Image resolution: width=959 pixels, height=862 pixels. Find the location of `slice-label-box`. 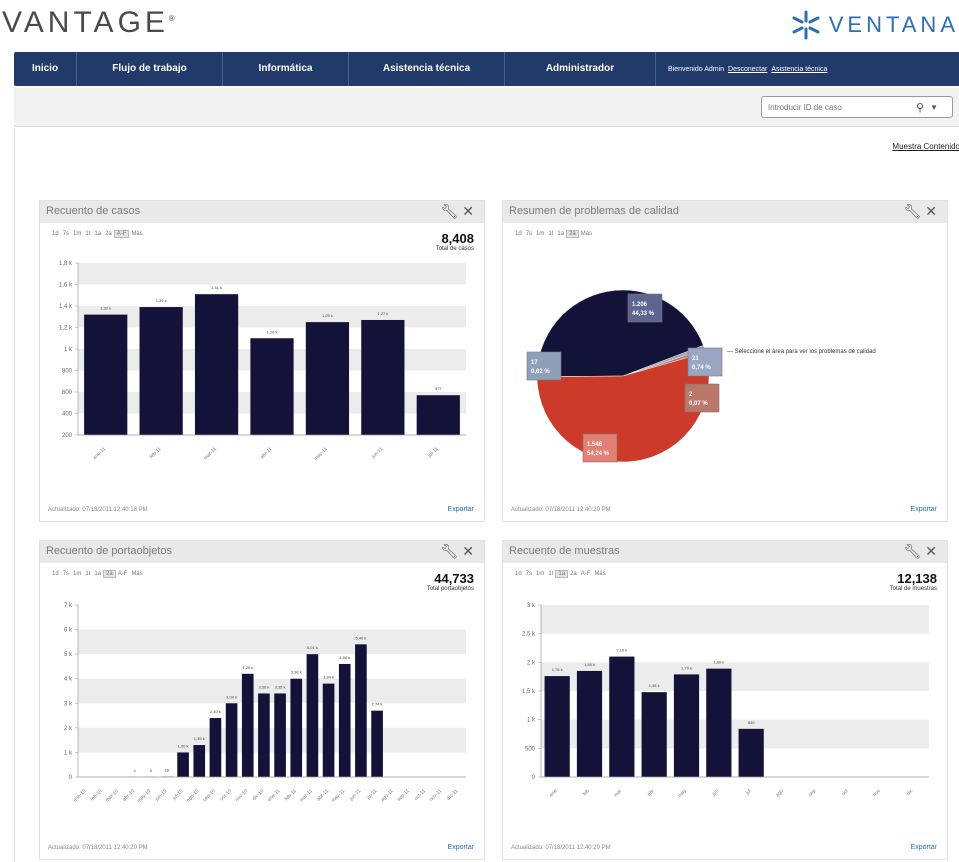

slice-label-box is located at coordinates (600, 448).